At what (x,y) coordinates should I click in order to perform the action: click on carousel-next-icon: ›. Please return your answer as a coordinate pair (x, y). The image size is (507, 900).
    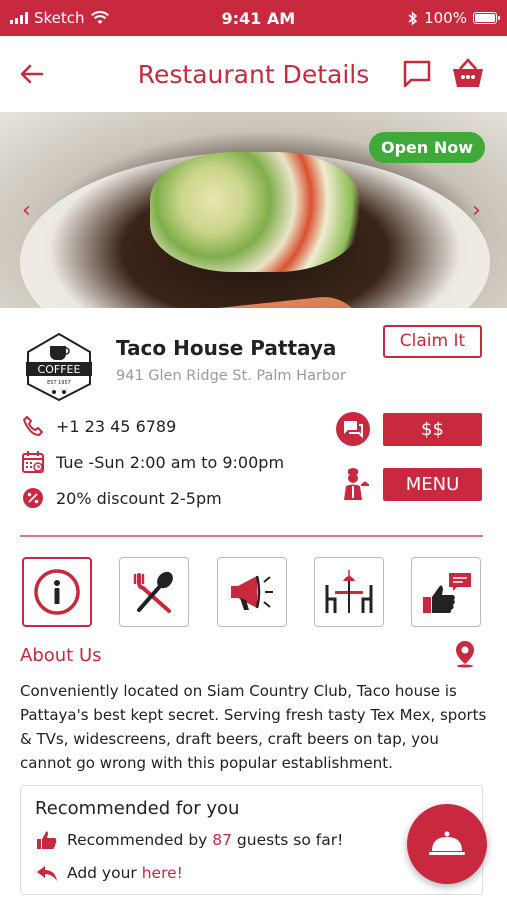
    Looking at the image, I should click on (476, 210).